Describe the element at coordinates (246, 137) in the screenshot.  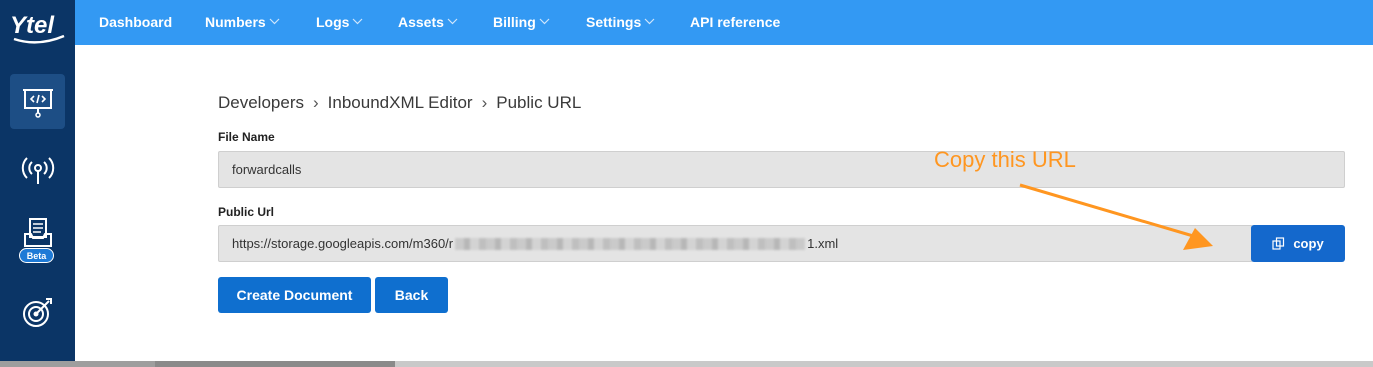
I see `file-name-label: File Name` at that location.